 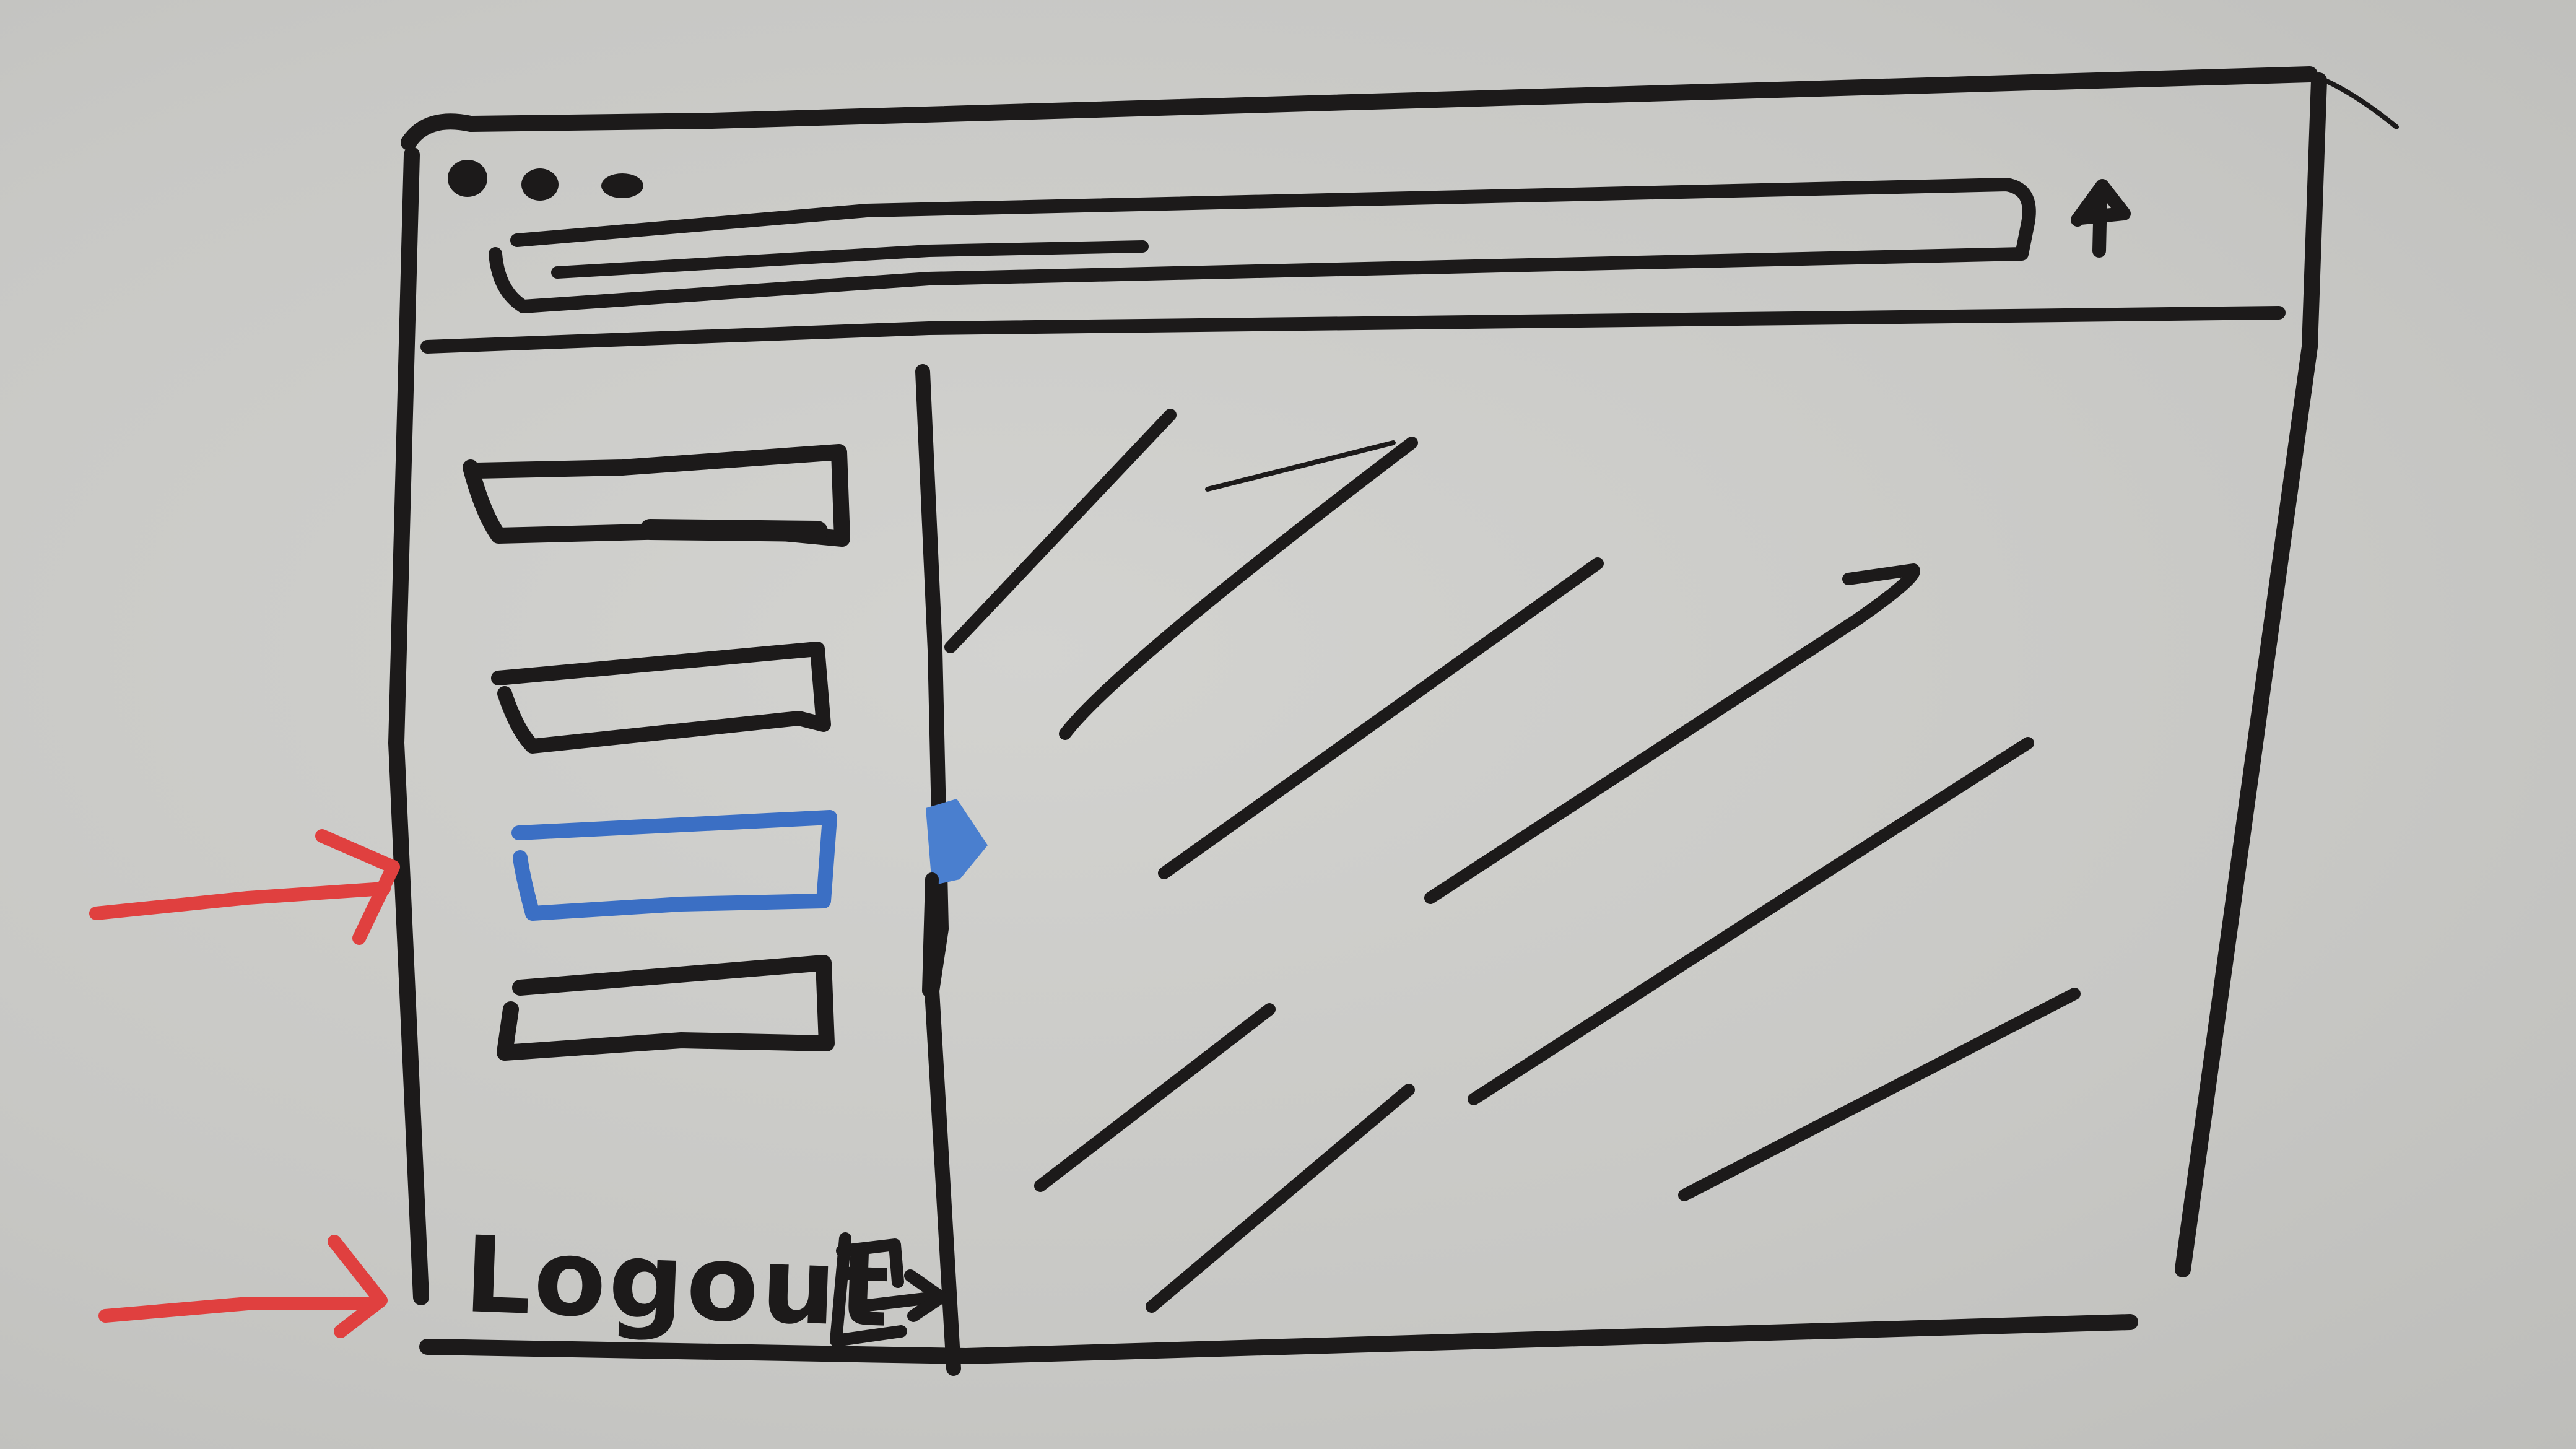 I want to click on sidebar-item-3-selected, so click(x=674, y=865).